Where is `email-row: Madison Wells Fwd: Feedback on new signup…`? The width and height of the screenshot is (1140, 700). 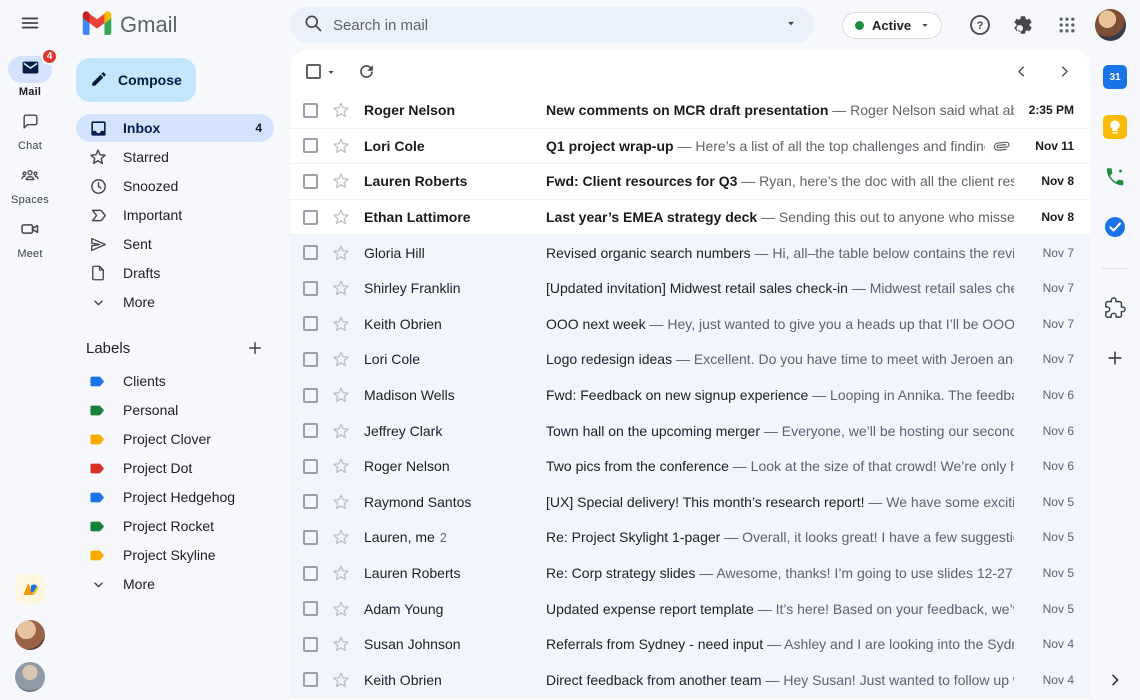
email-row: Madison Wells Fwd: Feedback on new signup… is located at coordinates (690, 395).